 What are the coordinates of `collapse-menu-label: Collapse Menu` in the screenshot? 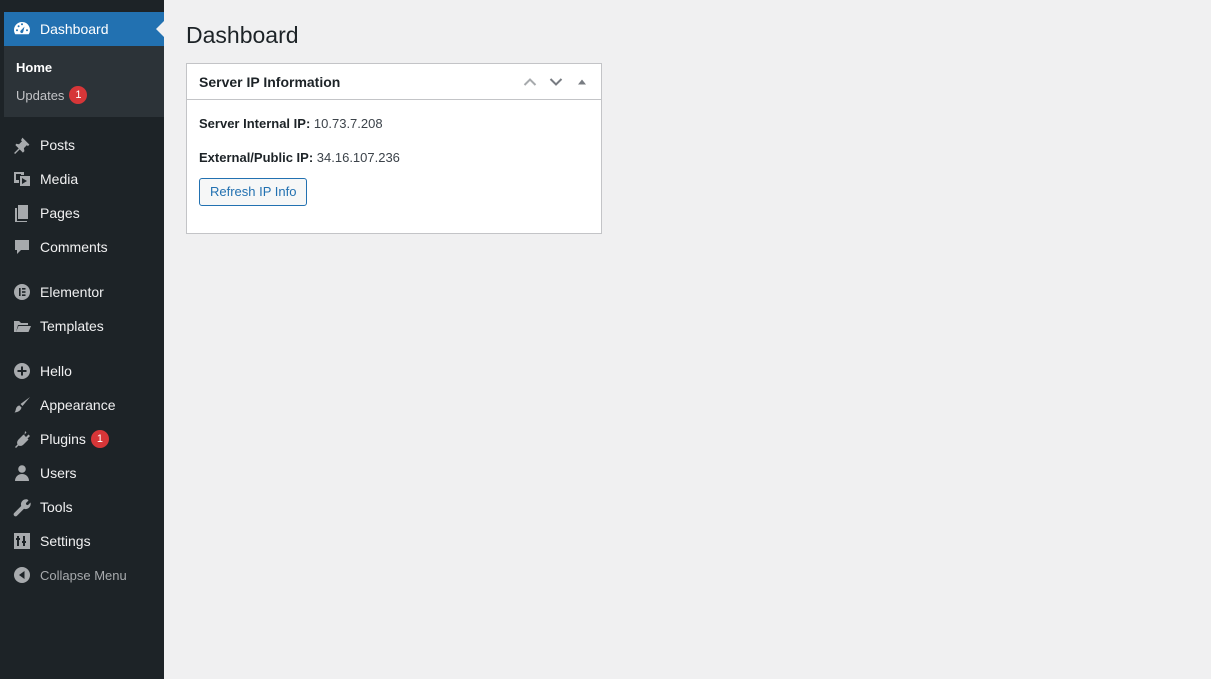 It's located at (83, 575).